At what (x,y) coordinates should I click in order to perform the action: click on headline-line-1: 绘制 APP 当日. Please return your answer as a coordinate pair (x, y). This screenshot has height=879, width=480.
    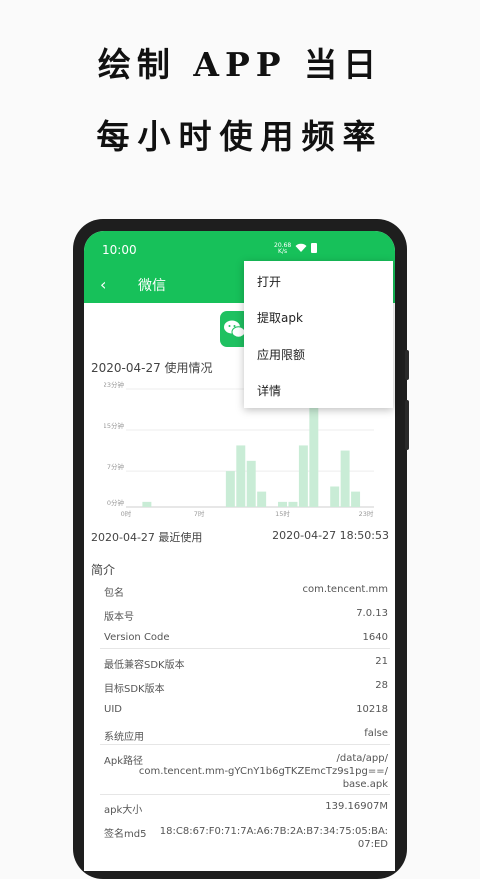
    Looking at the image, I should click on (240, 64).